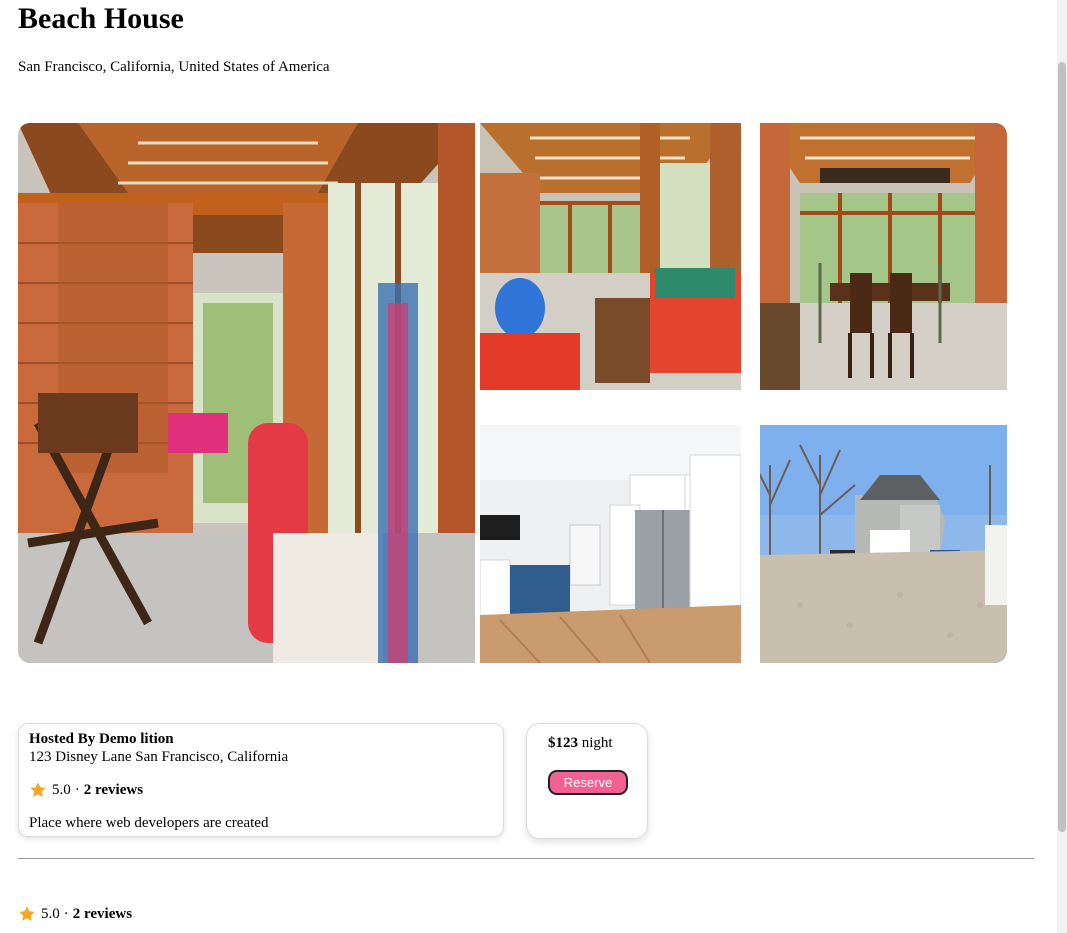 This screenshot has height=933, width=1067. Describe the element at coordinates (883, 256) in the screenshot. I see `dining-room-photo` at that location.